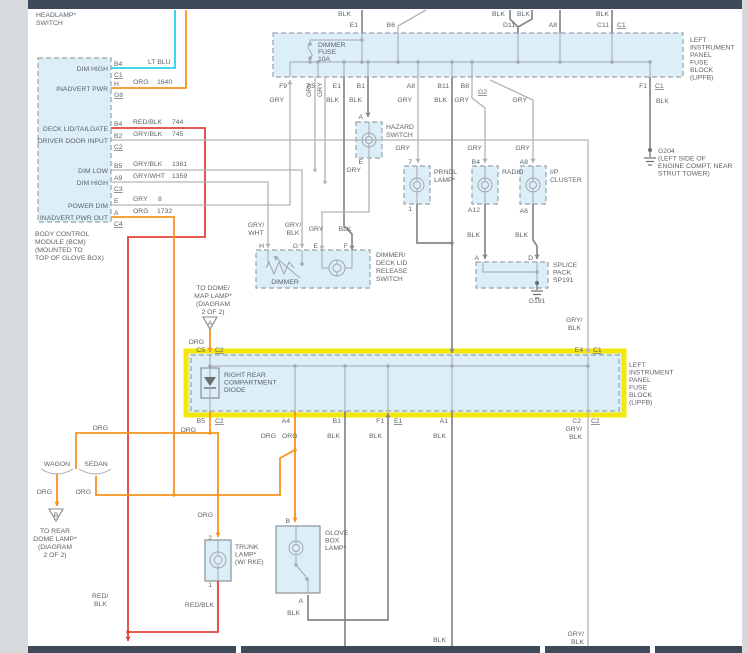 This screenshot has height=653, width=748. What do you see at coordinates (74, 218) in the screenshot?
I see `wire-label: INADVERT PWR OUT` at bounding box center [74, 218].